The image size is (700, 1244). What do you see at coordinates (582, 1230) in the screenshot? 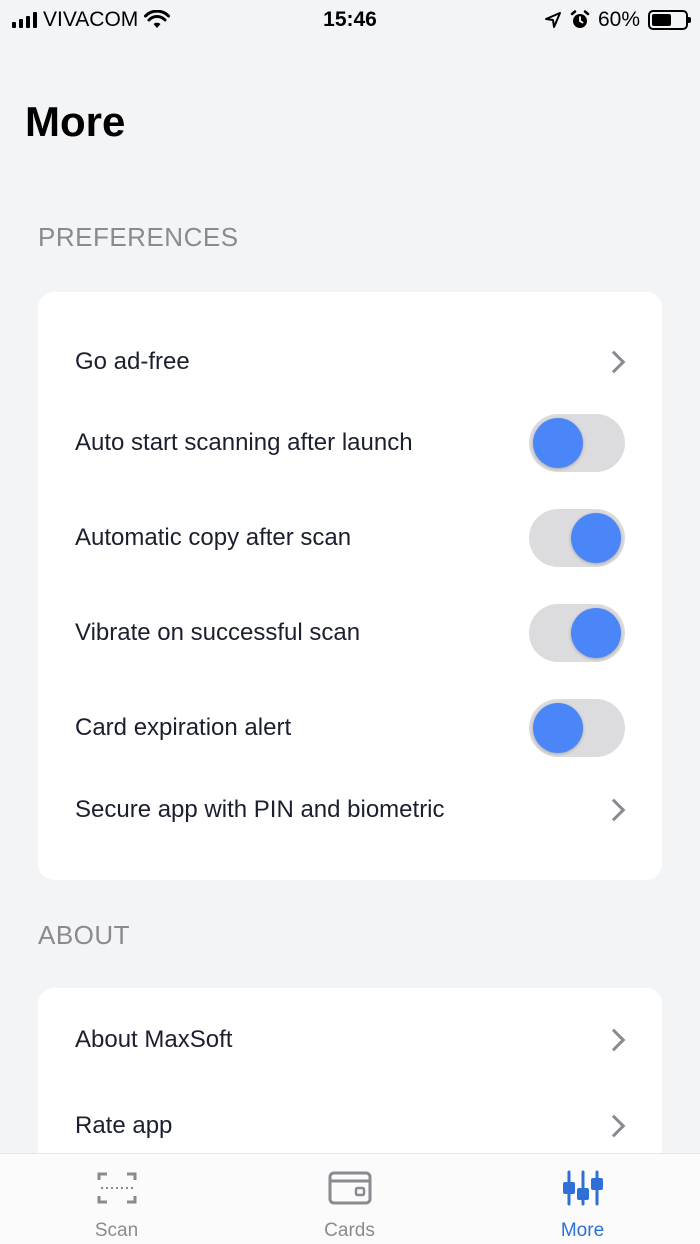
I see `tab-label: More` at bounding box center [582, 1230].